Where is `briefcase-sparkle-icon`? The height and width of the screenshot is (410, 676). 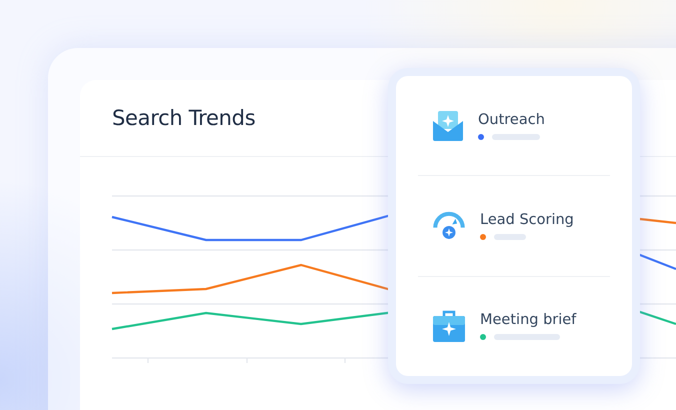
briefcase-sparkle-icon is located at coordinates (449, 326).